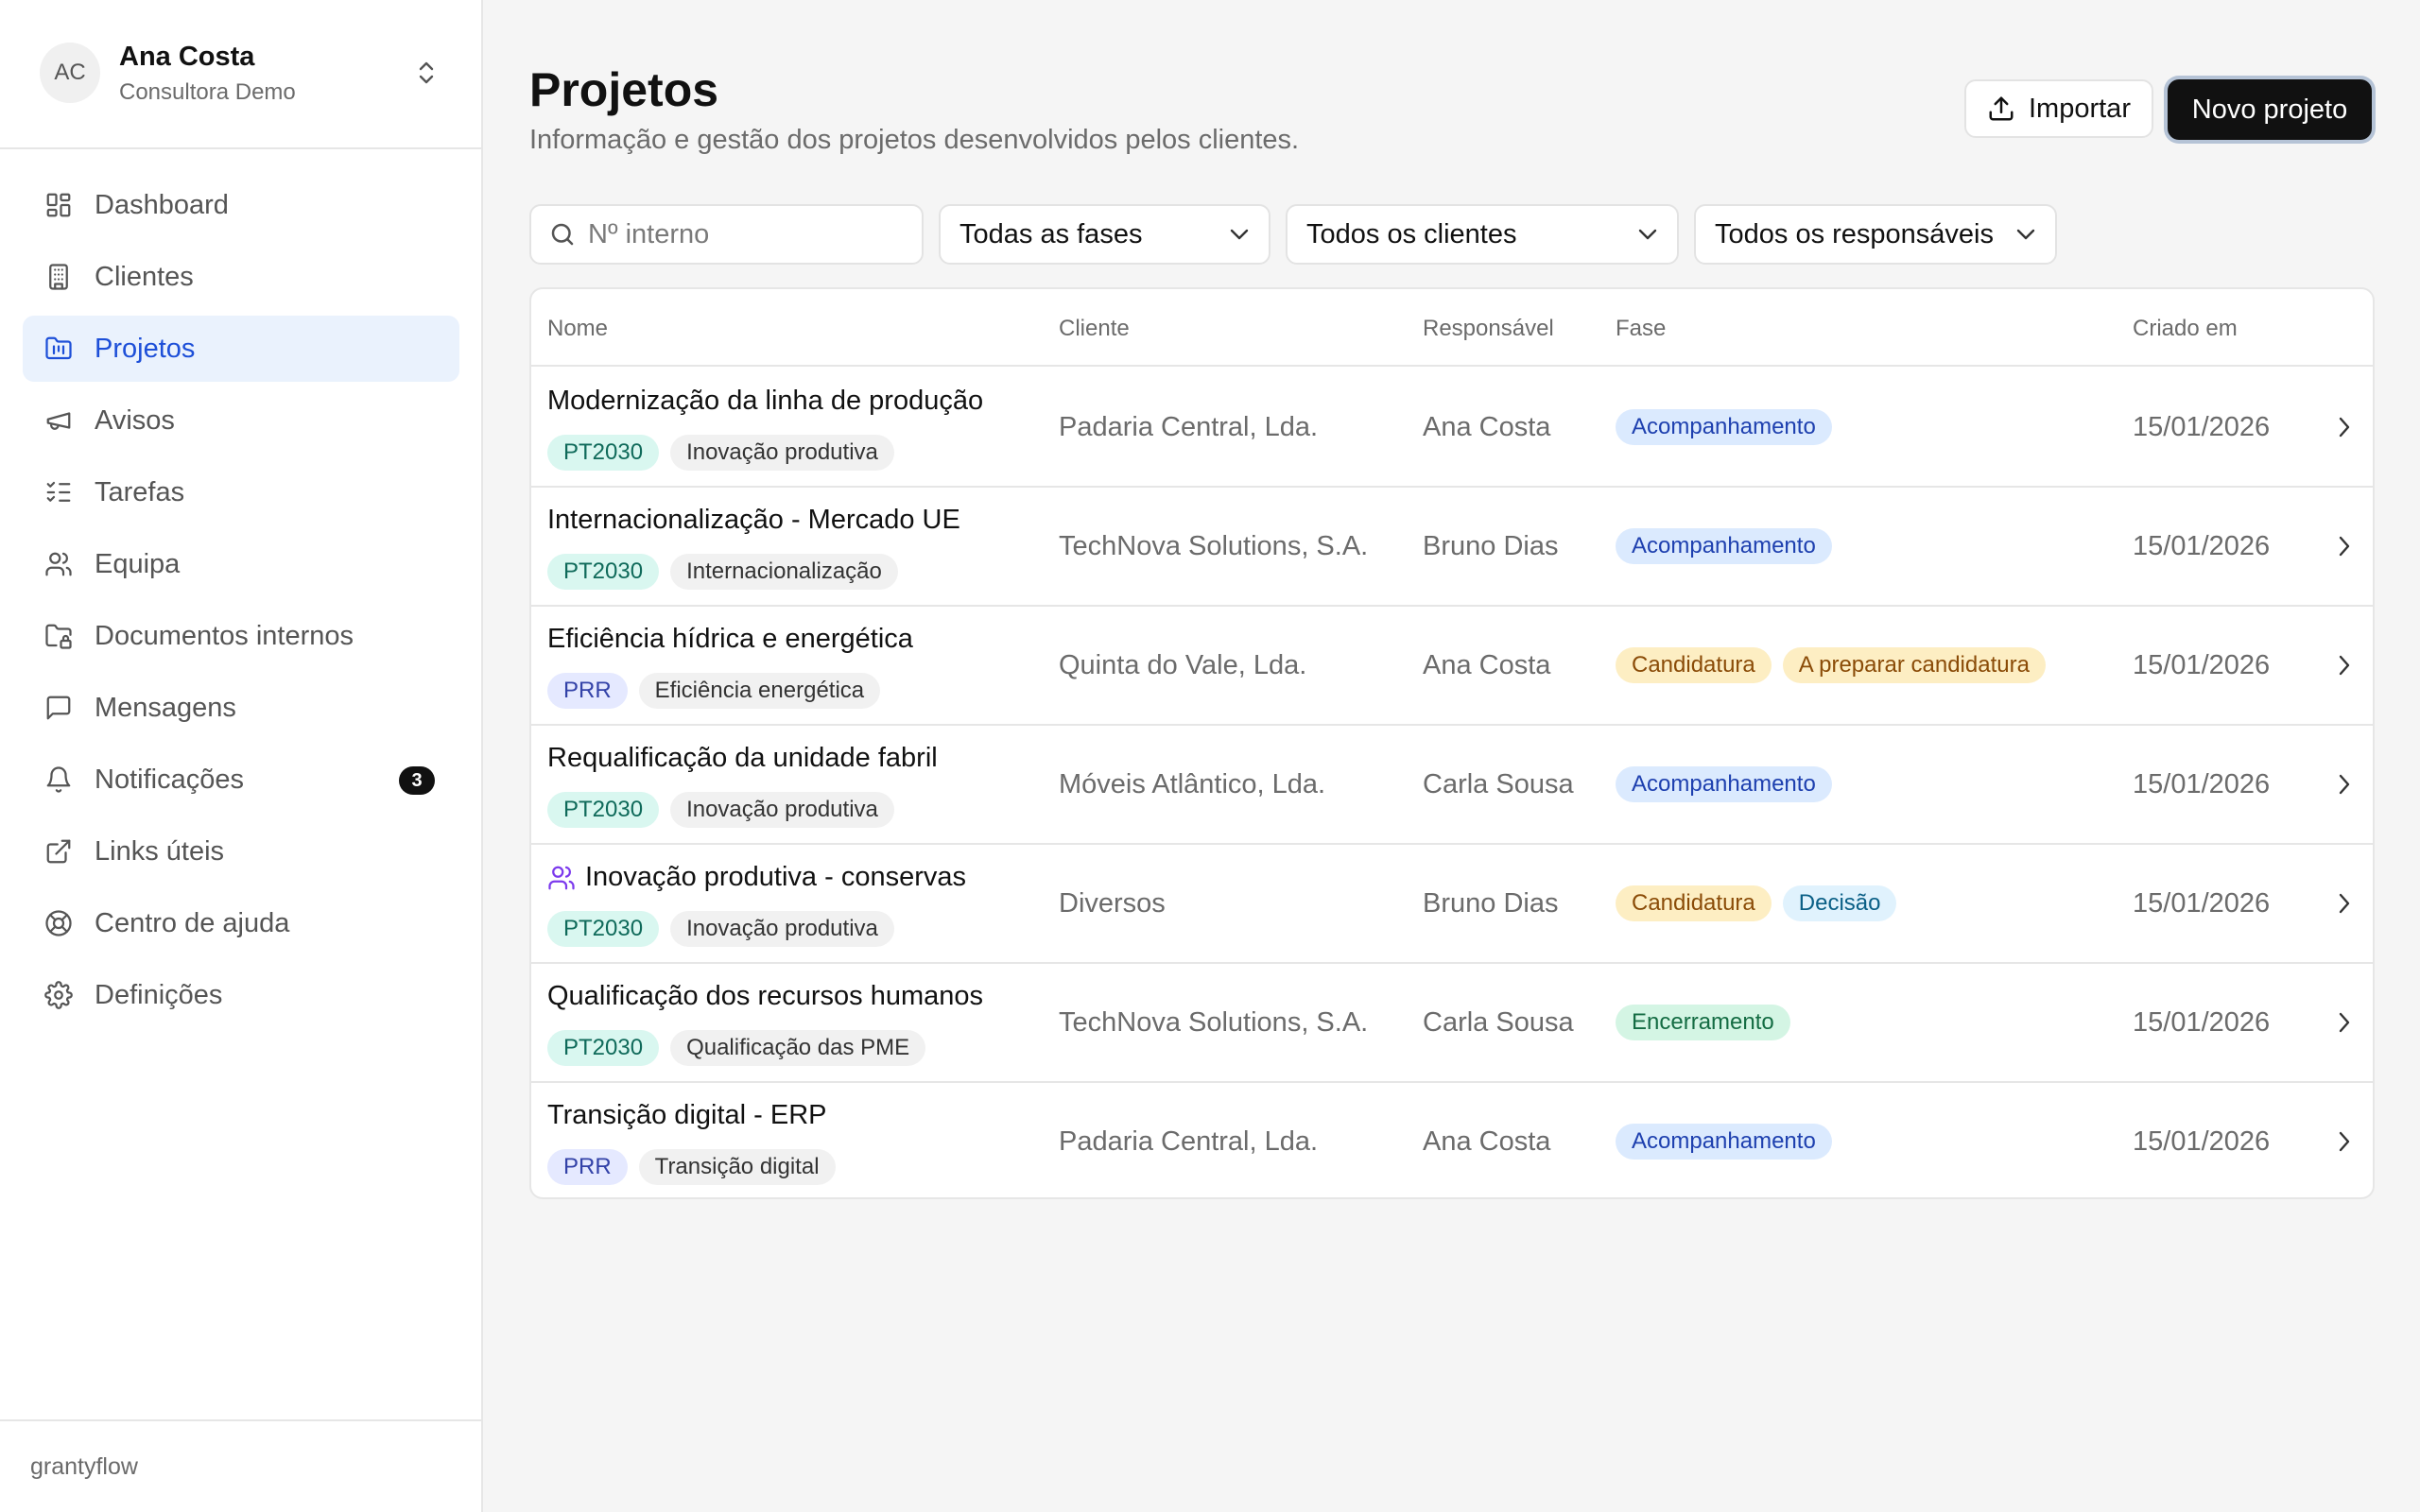  I want to click on sidebar-item-equipa: Equipa, so click(241, 564).